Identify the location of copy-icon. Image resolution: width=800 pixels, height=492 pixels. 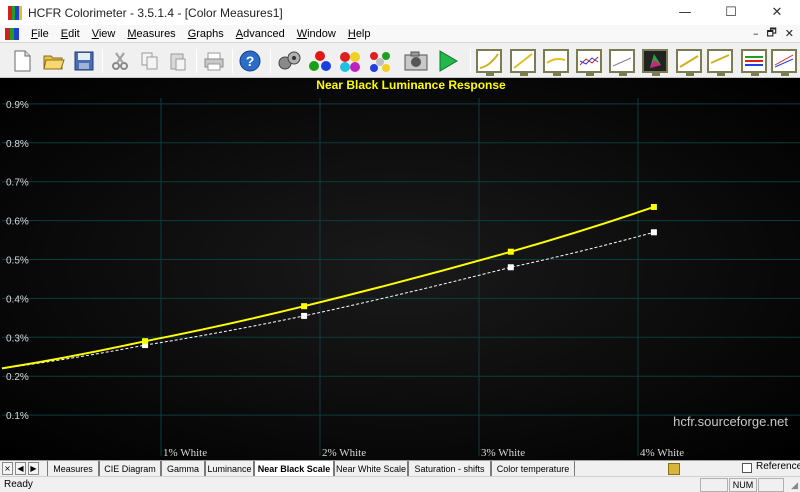
(150, 61).